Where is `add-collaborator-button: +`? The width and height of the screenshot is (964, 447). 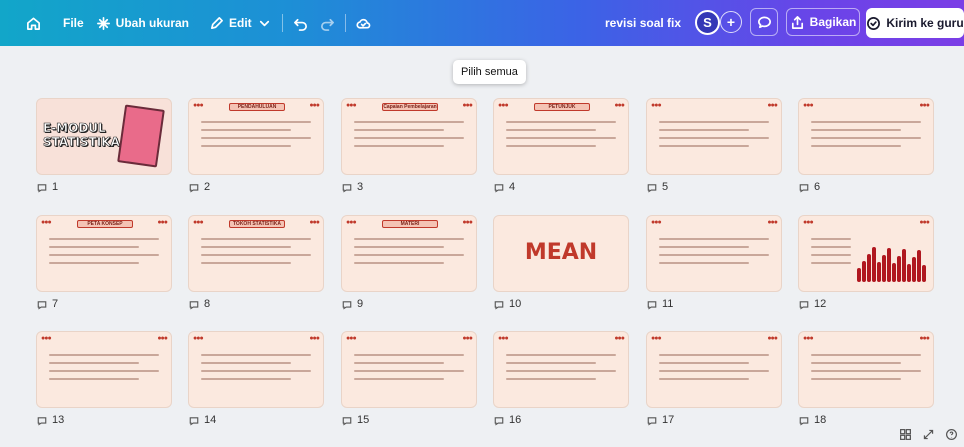 add-collaborator-button: + is located at coordinates (731, 22).